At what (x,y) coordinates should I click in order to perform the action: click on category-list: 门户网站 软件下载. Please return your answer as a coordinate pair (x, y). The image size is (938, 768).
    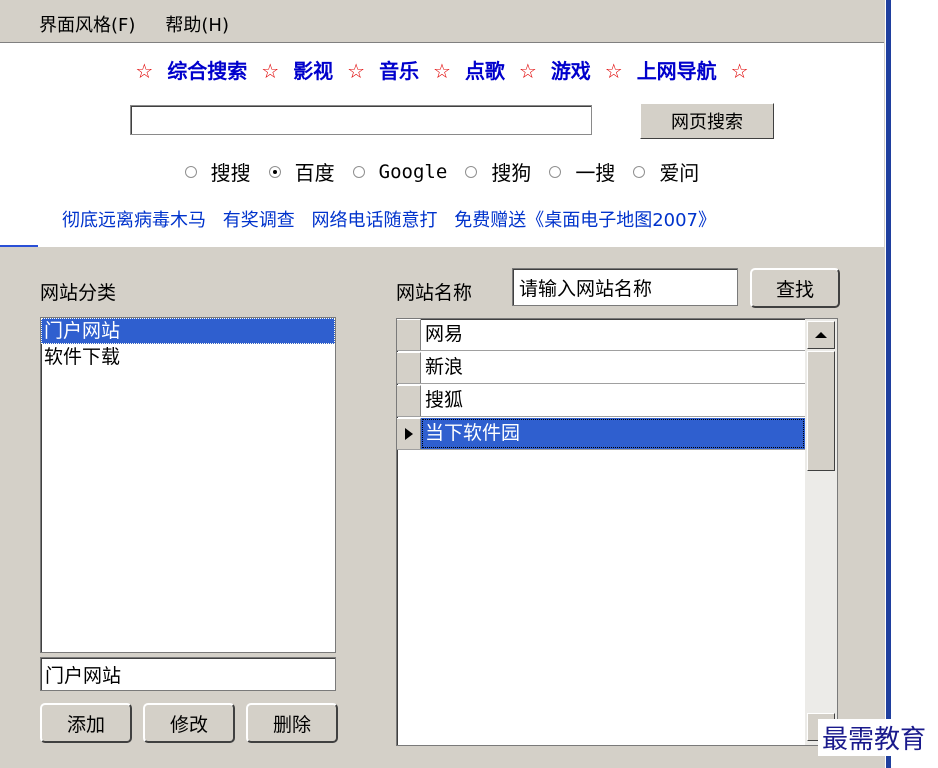
    Looking at the image, I should click on (188, 485).